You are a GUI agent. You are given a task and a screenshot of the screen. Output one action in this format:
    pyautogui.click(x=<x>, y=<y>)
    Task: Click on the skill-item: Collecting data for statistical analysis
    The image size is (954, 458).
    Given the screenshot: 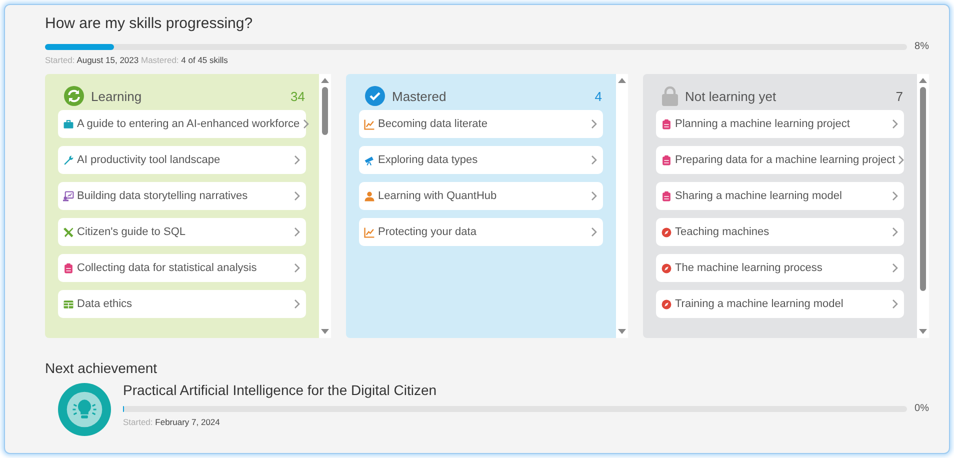 What is the action you would take?
    pyautogui.click(x=182, y=268)
    